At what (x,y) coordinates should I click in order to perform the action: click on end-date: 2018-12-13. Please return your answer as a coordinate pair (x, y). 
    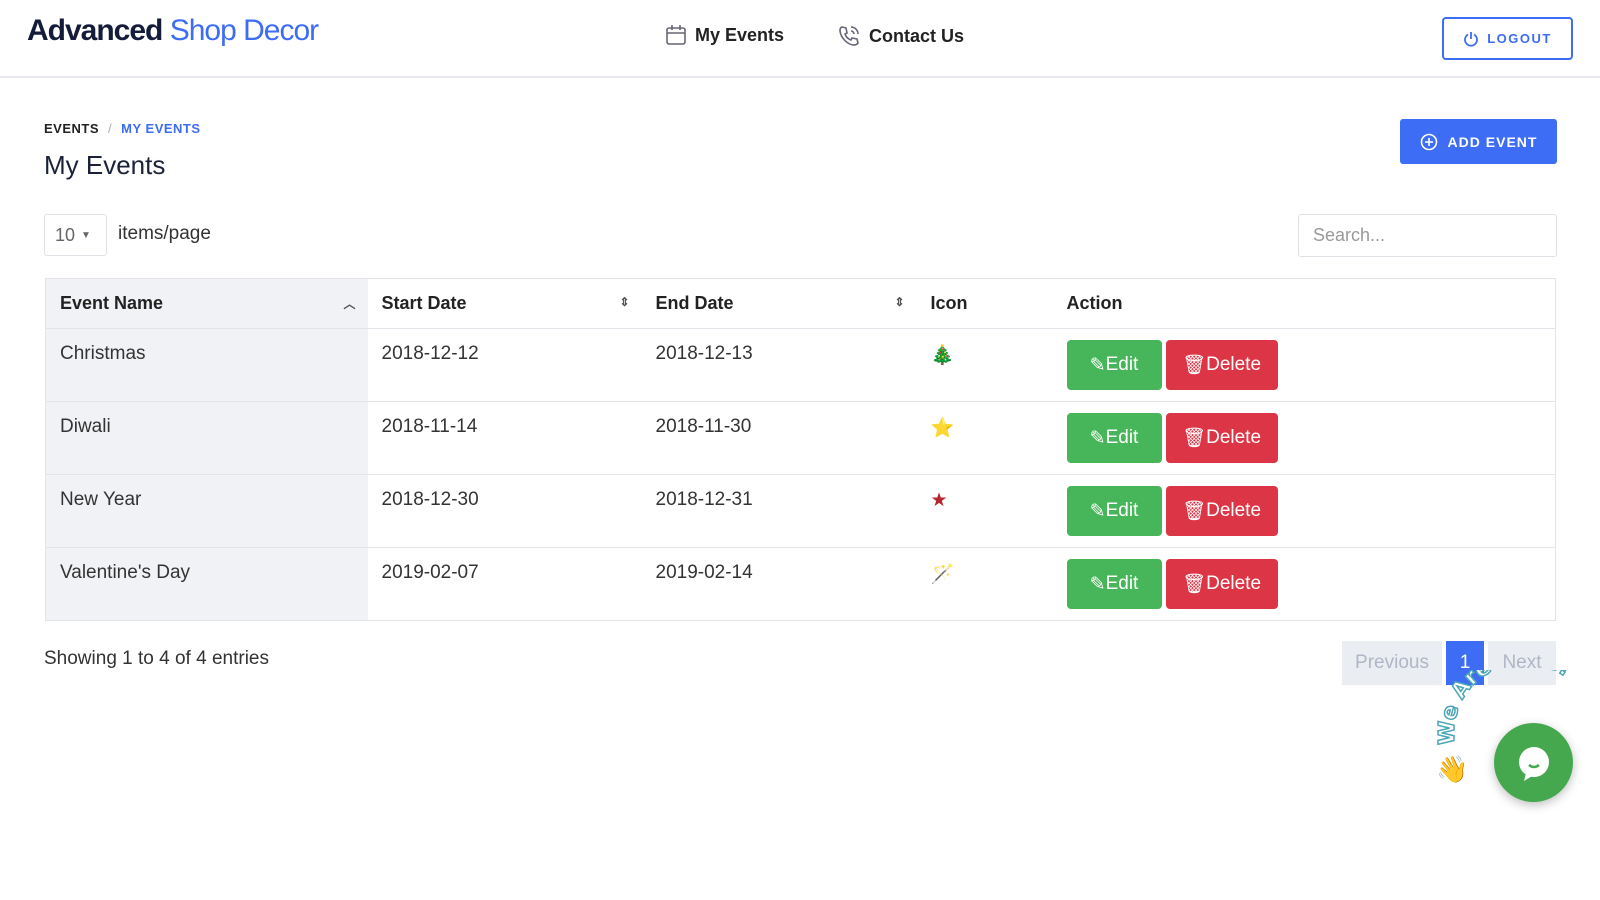
    Looking at the image, I should click on (779, 365).